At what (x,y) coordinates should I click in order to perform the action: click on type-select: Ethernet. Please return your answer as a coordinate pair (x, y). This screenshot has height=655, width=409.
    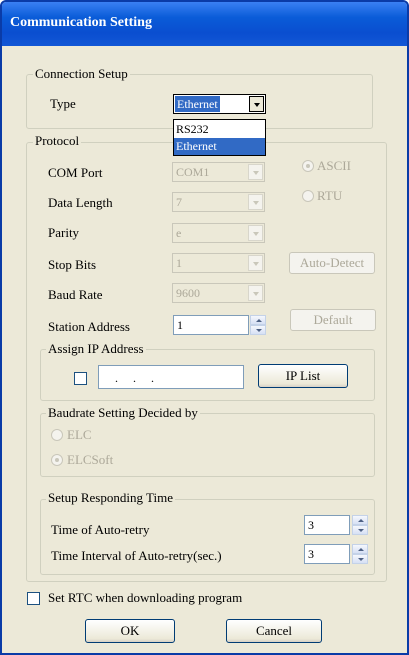
    Looking at the image, I should click on (219, 104).